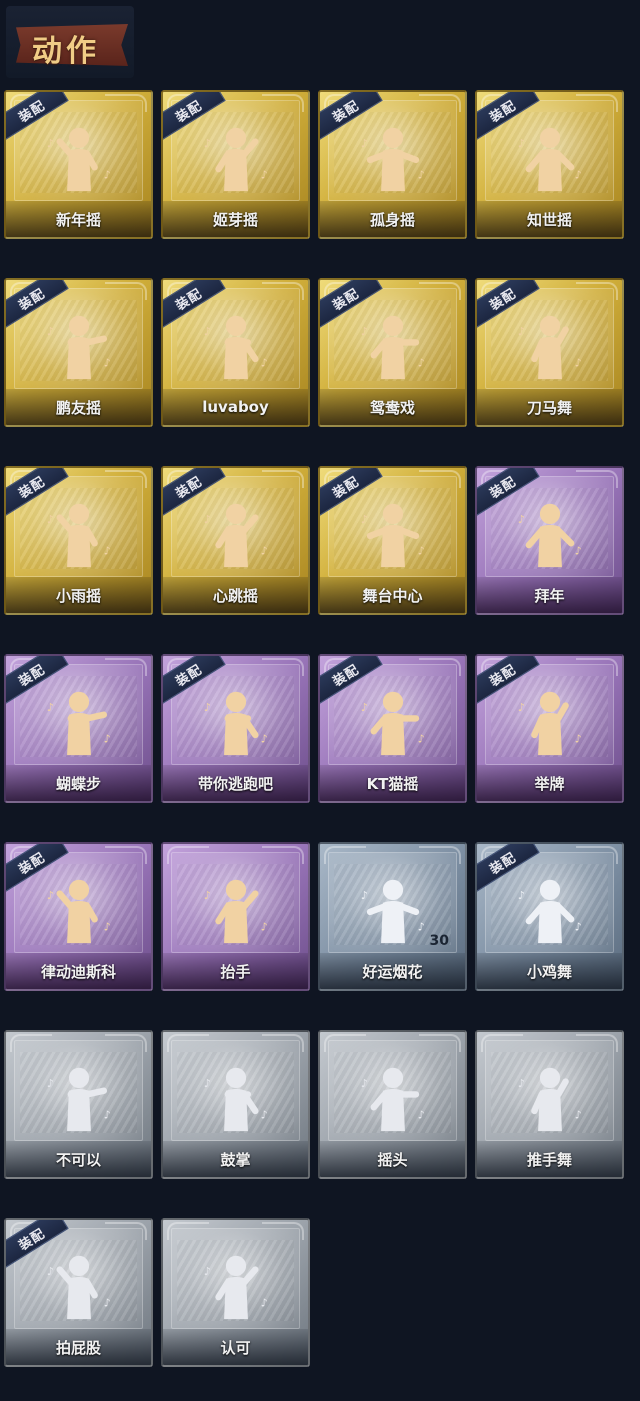  What do you see at coordinates (392, 1104) in the screenshot?
I see `emote-card: ♪ ♪ 摇头` at bounding box center [392, 1104].